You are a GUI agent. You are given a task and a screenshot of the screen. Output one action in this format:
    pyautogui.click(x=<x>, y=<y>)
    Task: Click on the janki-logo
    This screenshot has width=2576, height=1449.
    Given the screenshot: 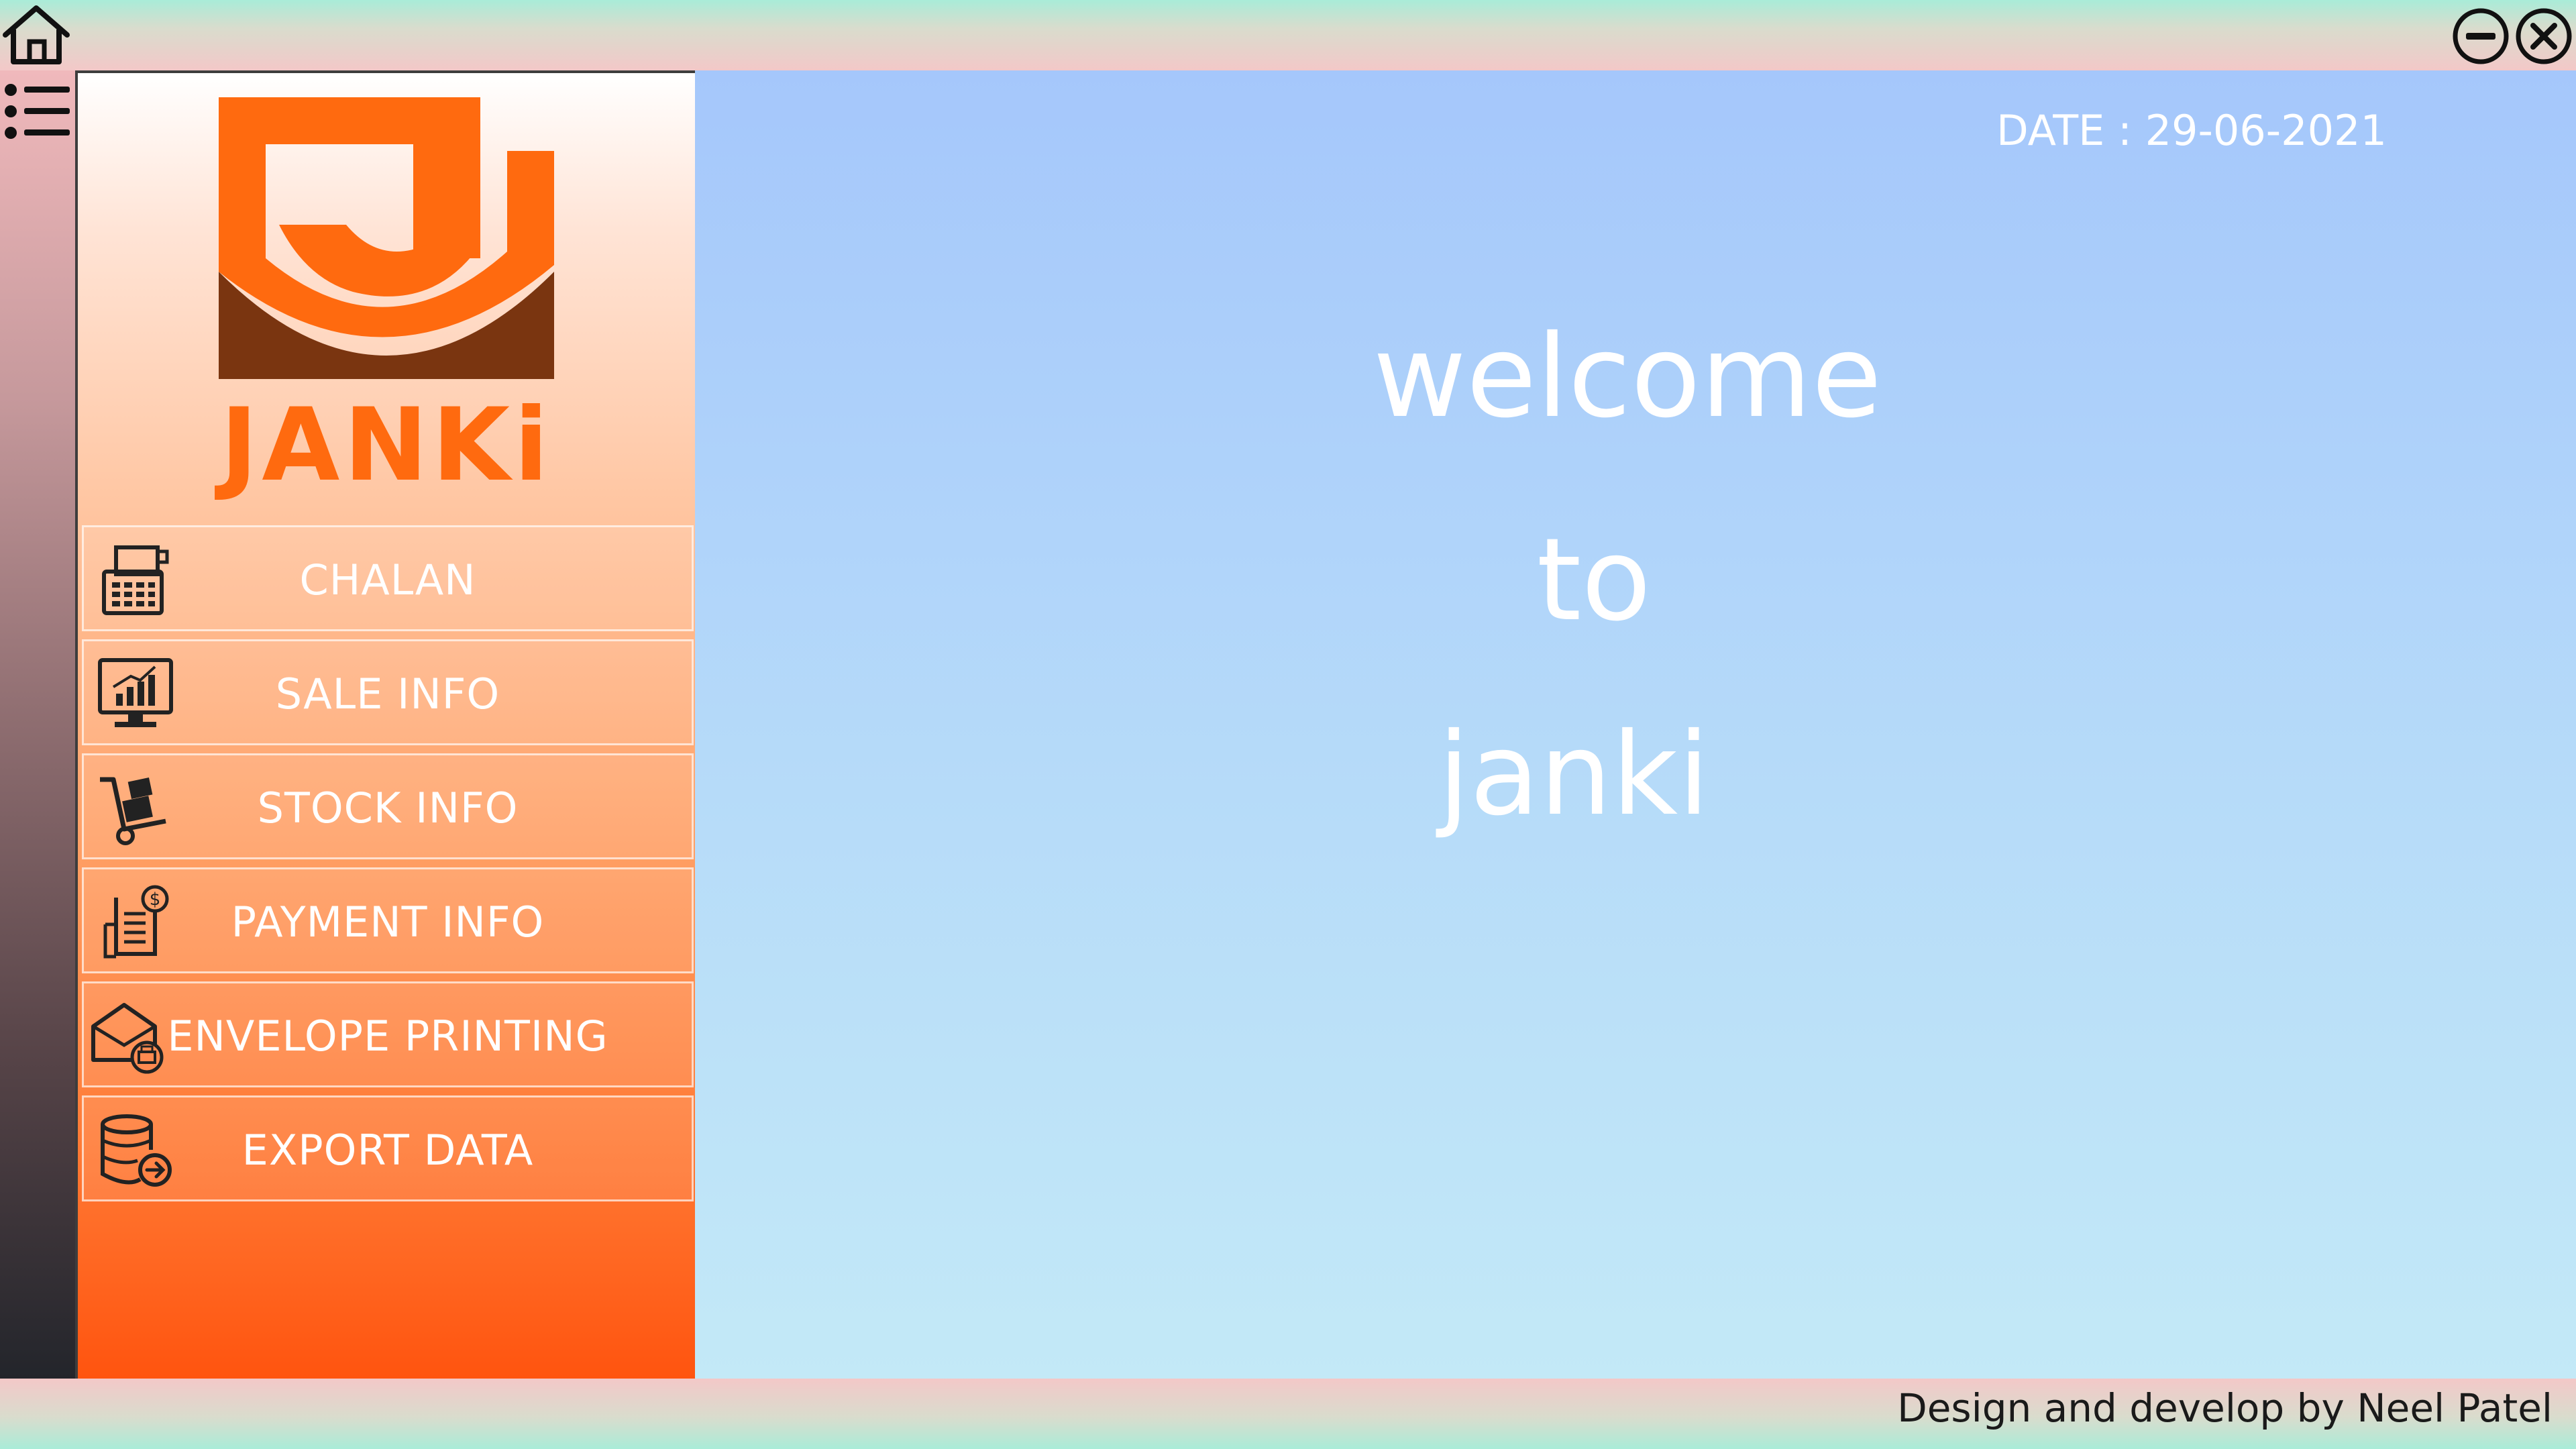 What is the action you would take?
    pyautogui.click(x=386, y=235)
    